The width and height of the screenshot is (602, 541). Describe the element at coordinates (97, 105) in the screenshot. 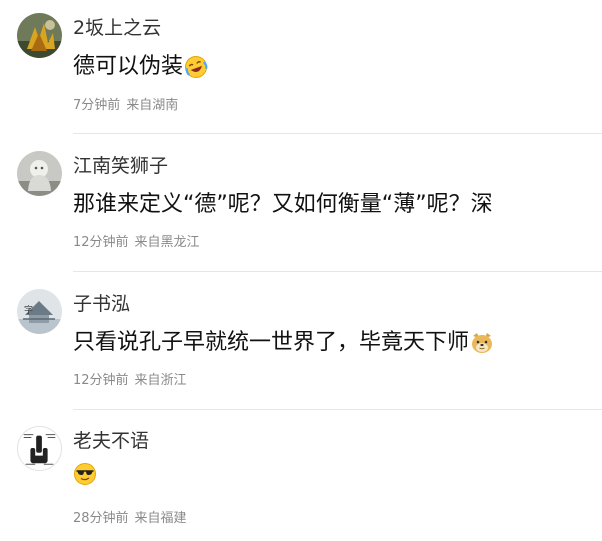

I see `timestamp: 7分钟前` at that location.